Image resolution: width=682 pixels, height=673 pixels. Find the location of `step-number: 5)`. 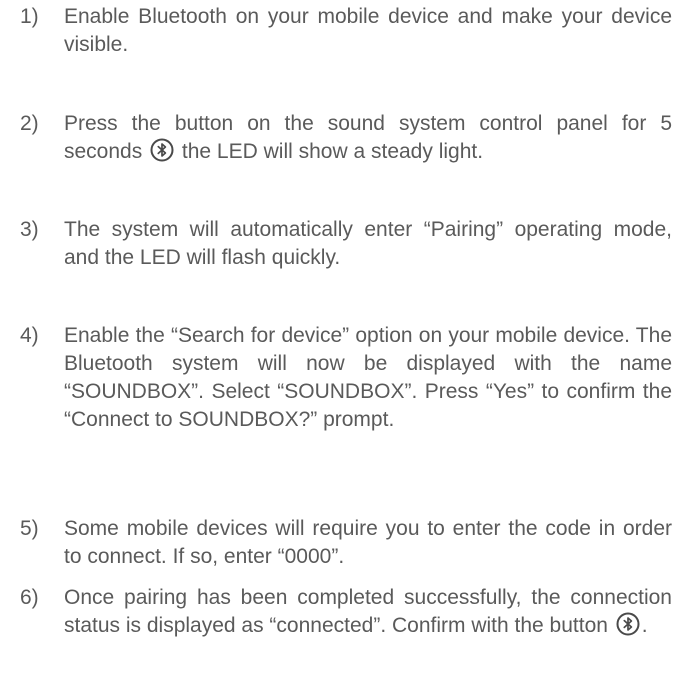

step-number: 5) is located at coordinates (29, 528).